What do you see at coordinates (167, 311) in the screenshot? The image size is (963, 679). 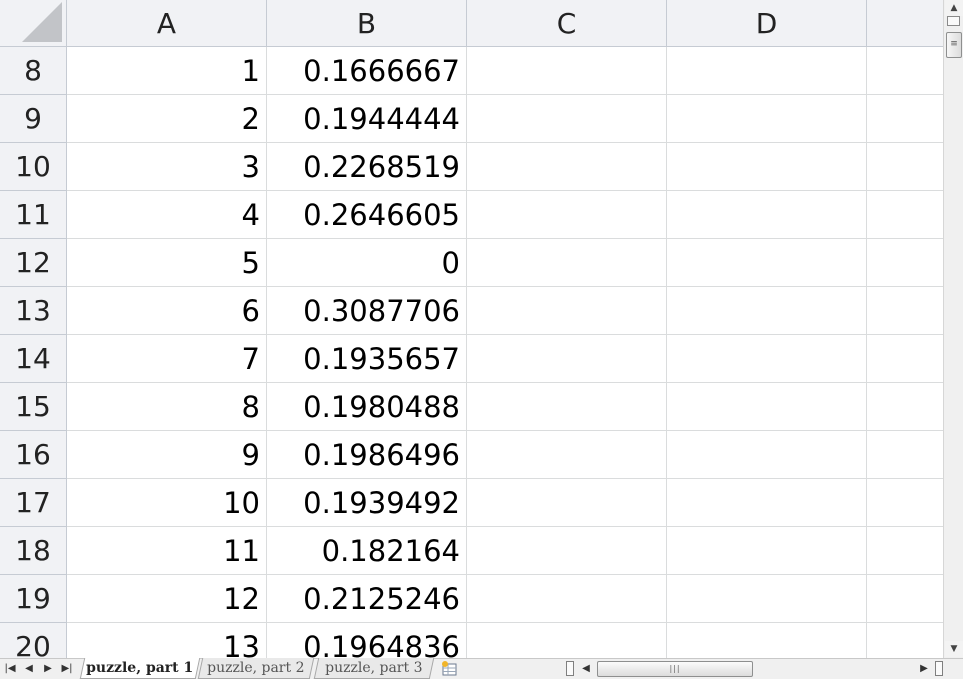 I see `cell-a: 6` at bounding box center [167, 311].